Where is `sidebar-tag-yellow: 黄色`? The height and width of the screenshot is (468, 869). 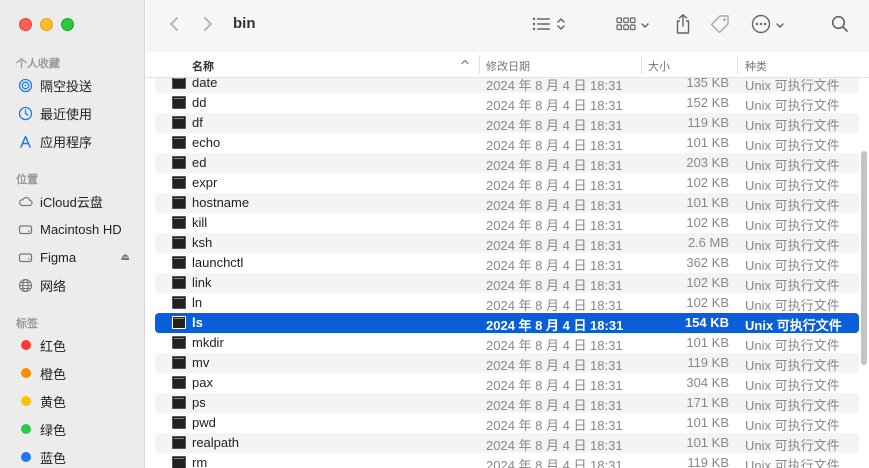
sidebar-tag-yellow: 黄色 is located at coordinates (78, 401).